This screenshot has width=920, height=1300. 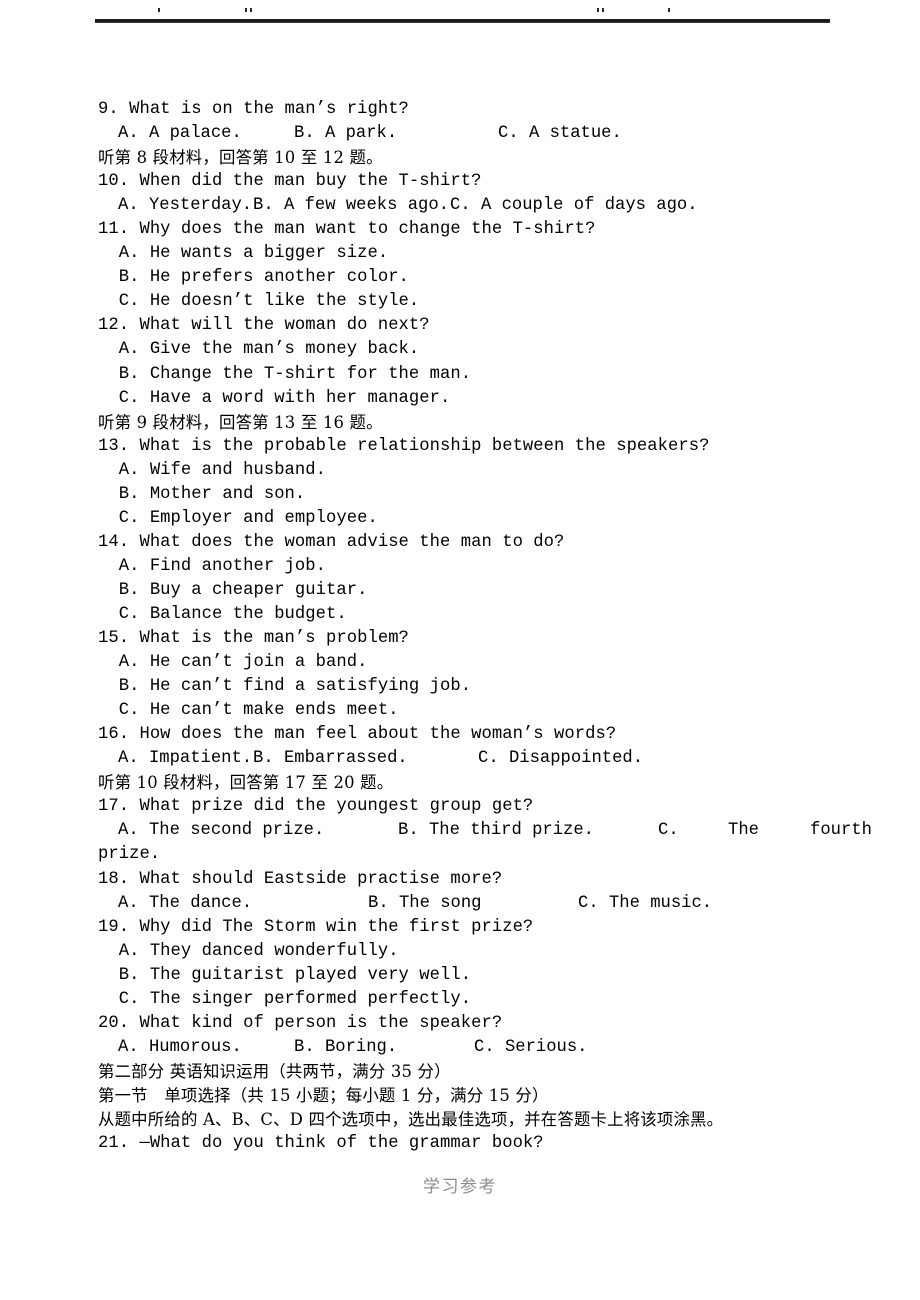 I want to click on option-b: B. A few weeks ago., so click(x=351, y=206).